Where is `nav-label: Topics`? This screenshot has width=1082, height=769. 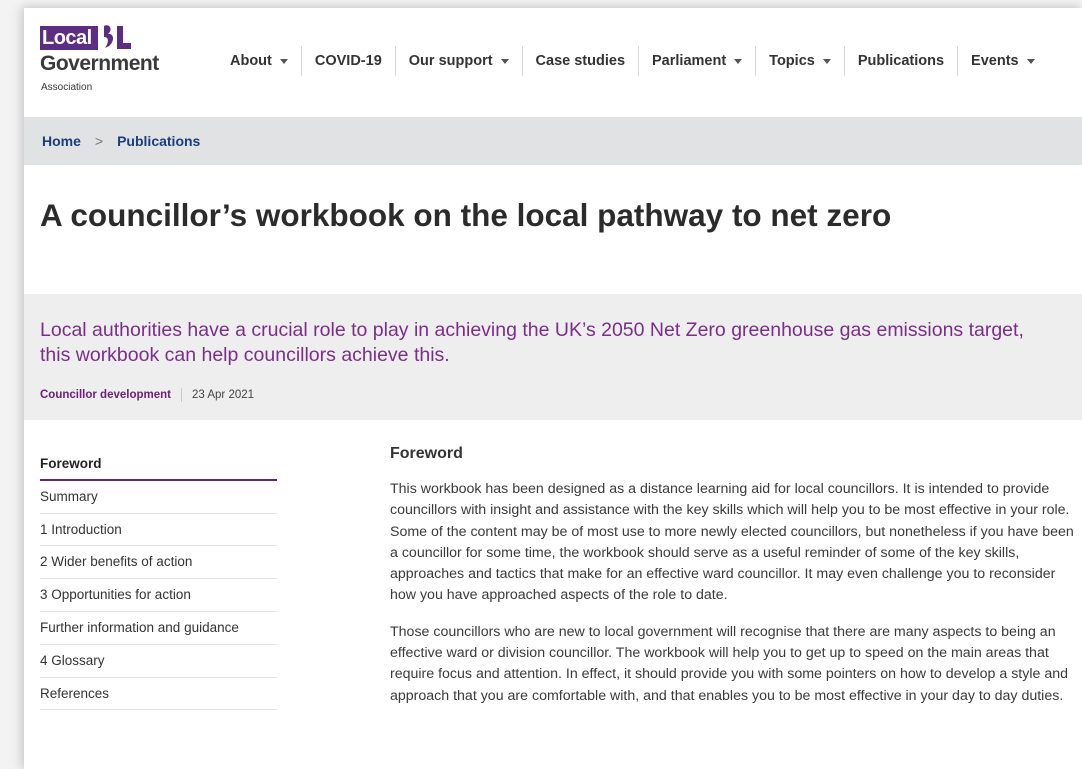
nav-label: Topics is located at coordinates (792, 61).